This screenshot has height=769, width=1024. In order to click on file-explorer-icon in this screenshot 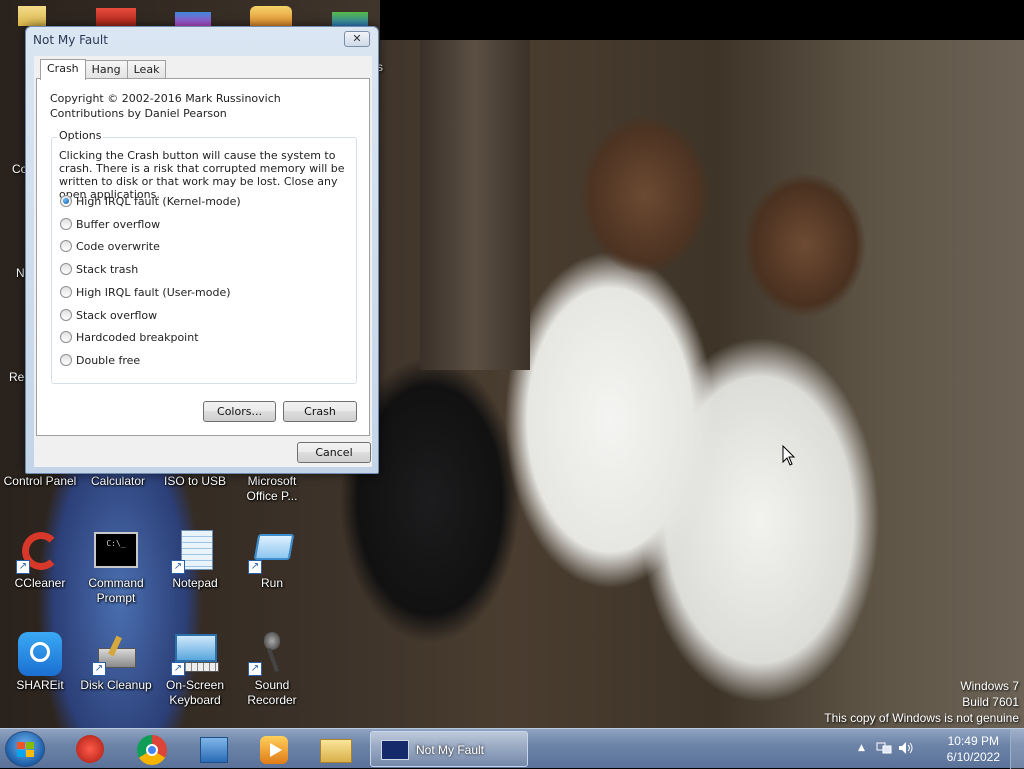, I will do `click(336, 751)`.